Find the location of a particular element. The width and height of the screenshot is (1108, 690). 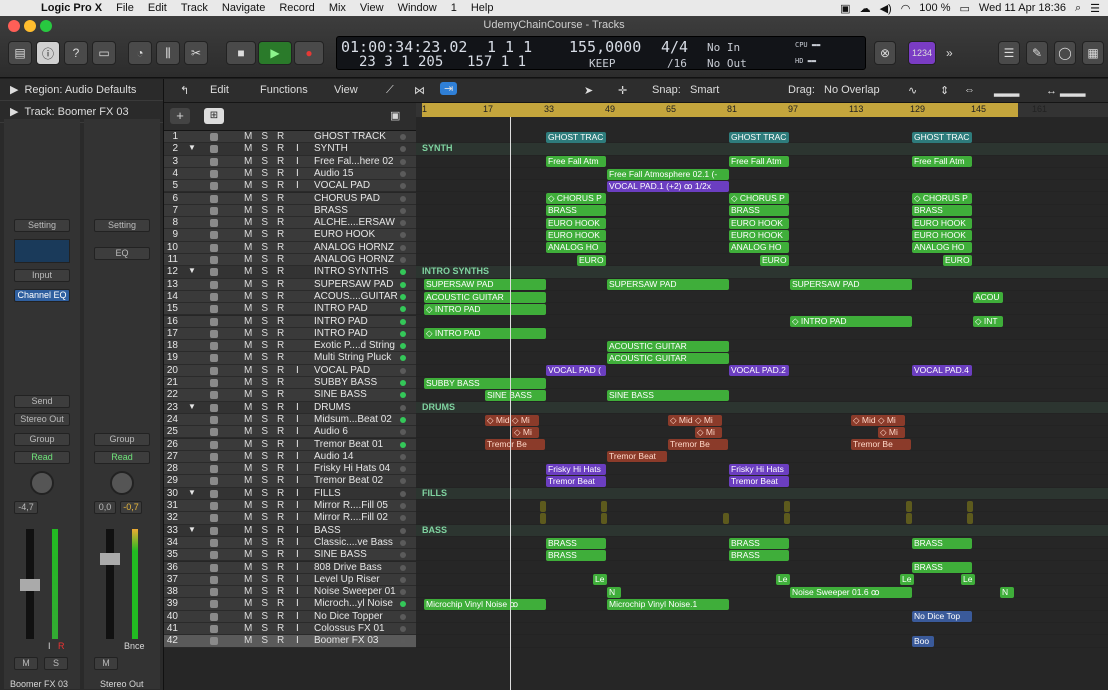

track-header-row: 25 MSR I Audio 6 is located at coordinates (290, 432).